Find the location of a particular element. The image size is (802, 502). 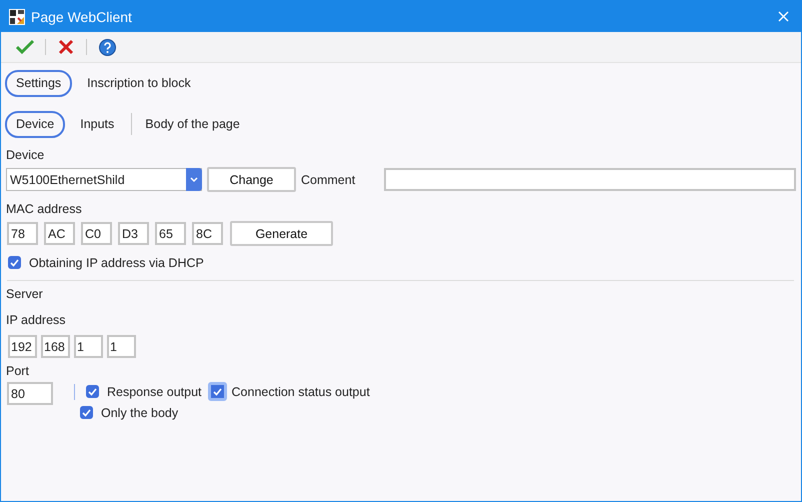

help-icon is located at coordinates (107, 47).